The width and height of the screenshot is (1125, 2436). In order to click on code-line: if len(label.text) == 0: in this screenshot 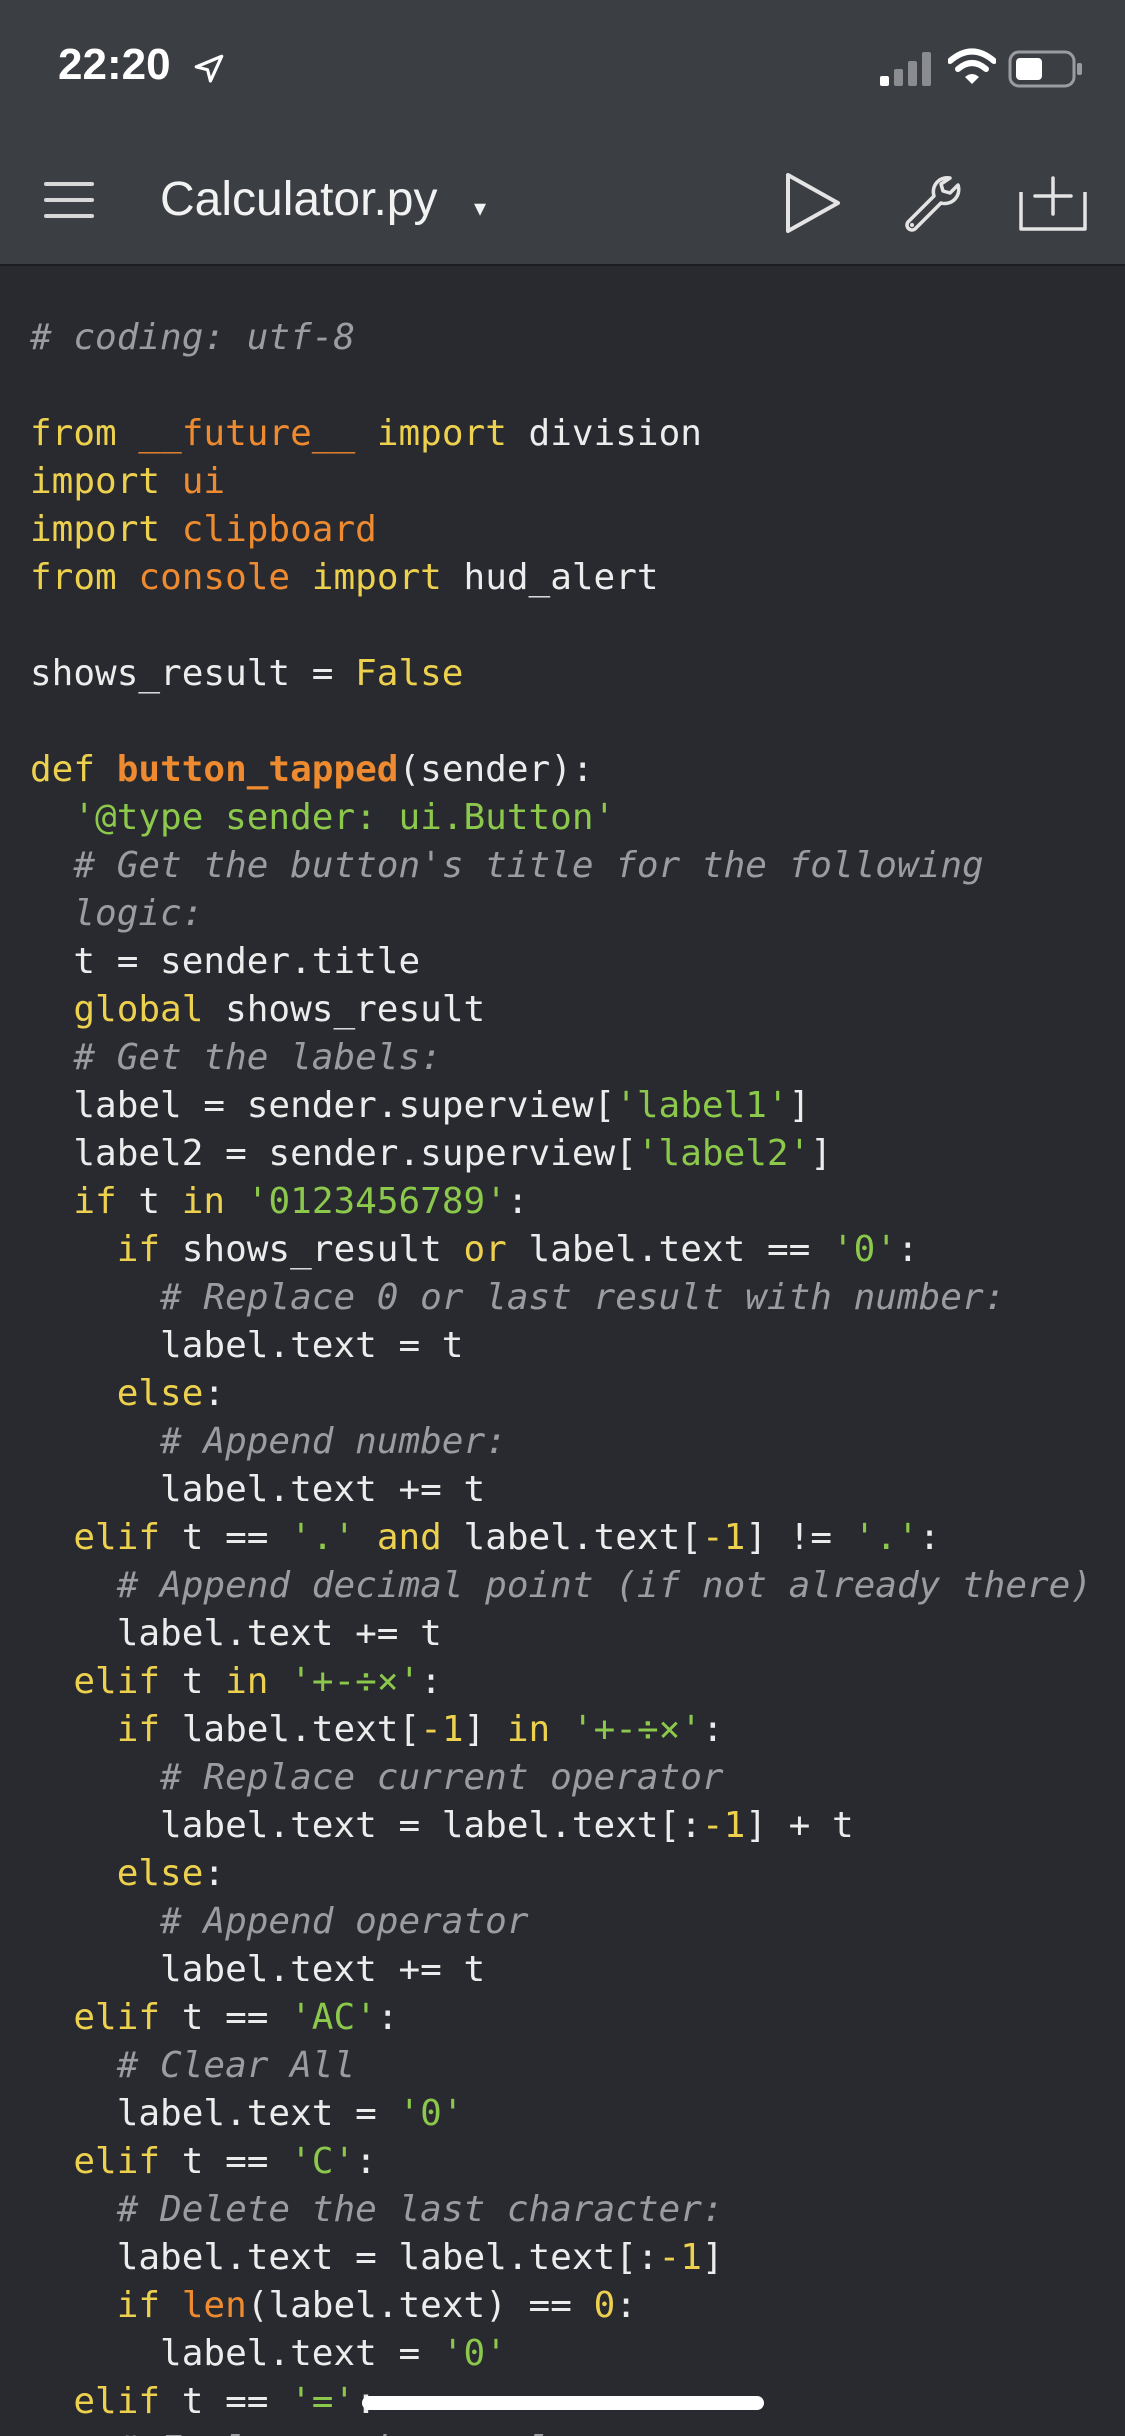, I will do `click(561, 2306)`.